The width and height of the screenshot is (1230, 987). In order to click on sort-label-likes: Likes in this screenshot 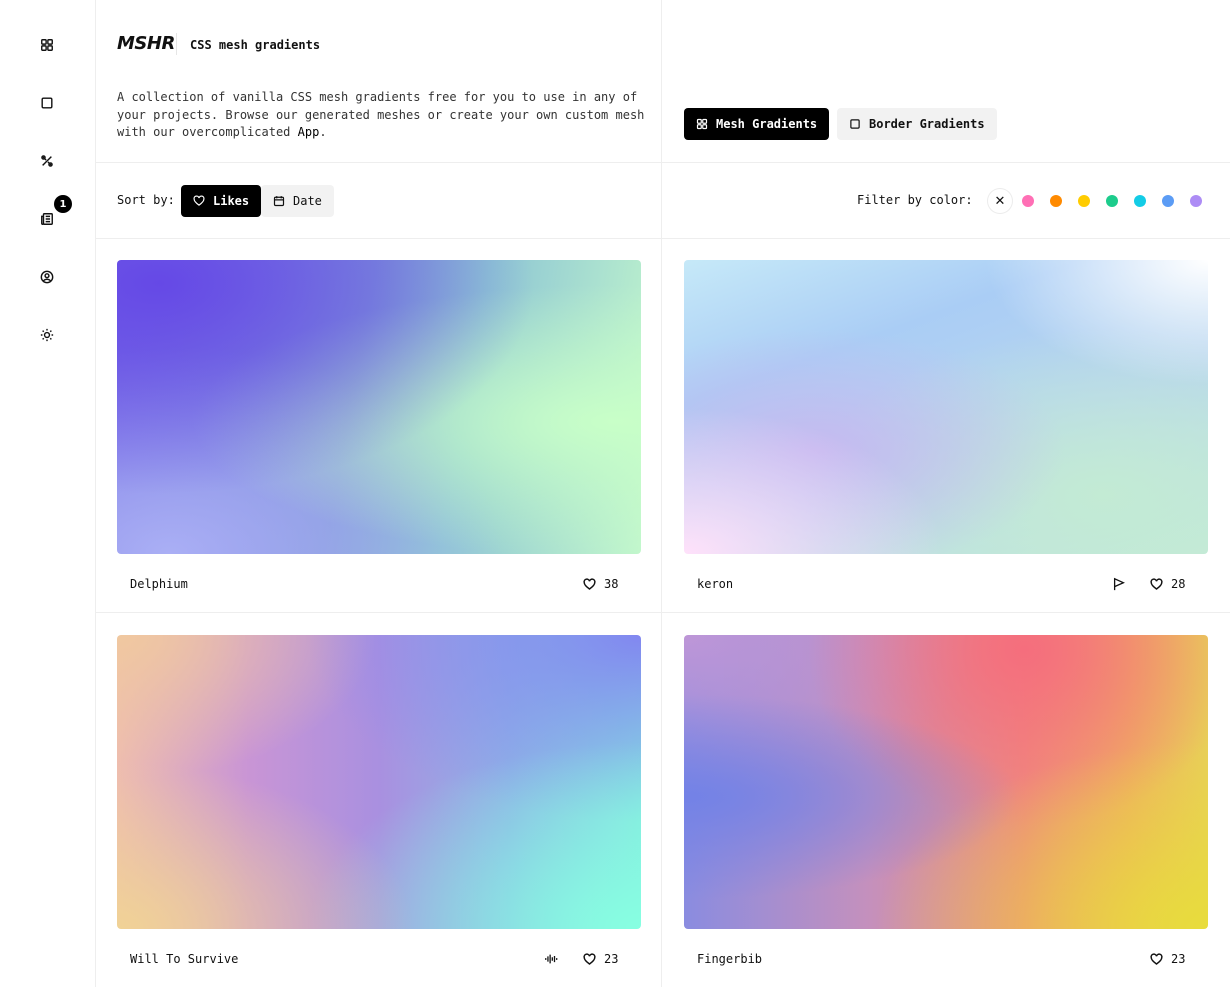, I will do `click(231, 201)`.